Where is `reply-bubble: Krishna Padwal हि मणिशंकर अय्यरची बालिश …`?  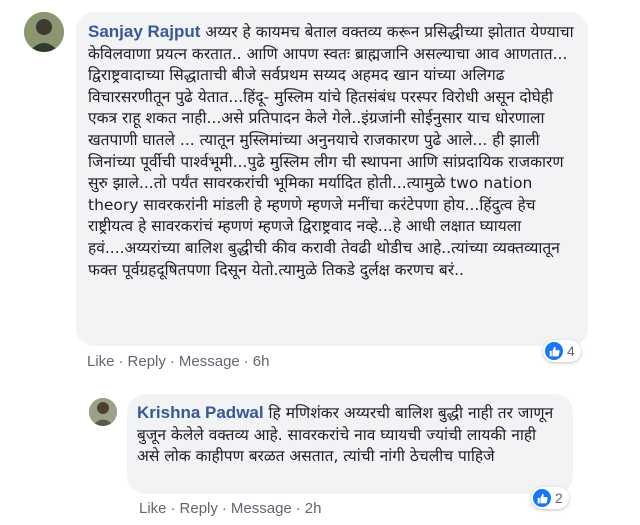
reply-bubble: Krishna Padwal हि मणिशंकर अय्यरची बालिश … is located at coordinates (350, 444).